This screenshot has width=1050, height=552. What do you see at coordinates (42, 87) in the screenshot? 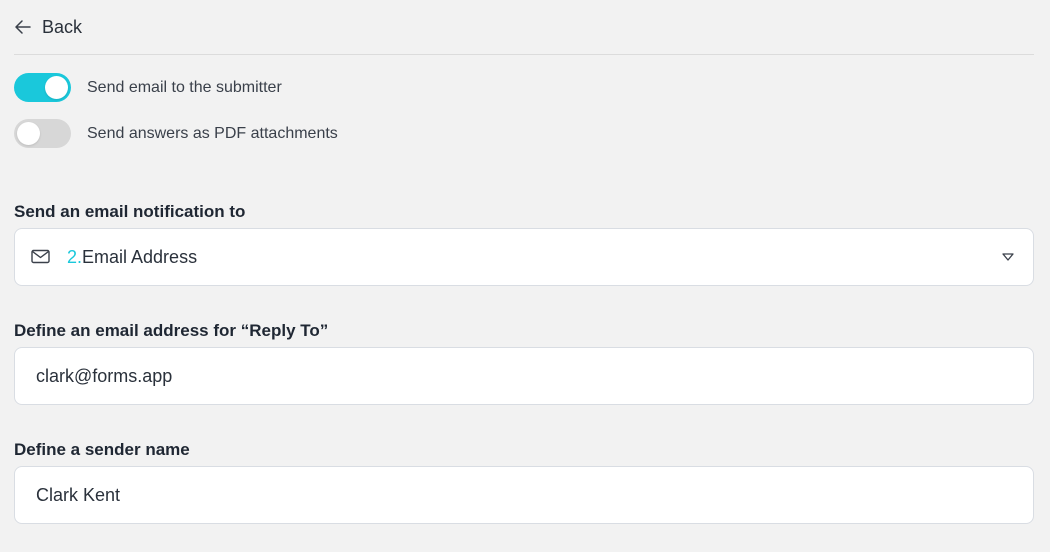
I see `send-to-submitter-toggle` at bounding box center [42, 87].